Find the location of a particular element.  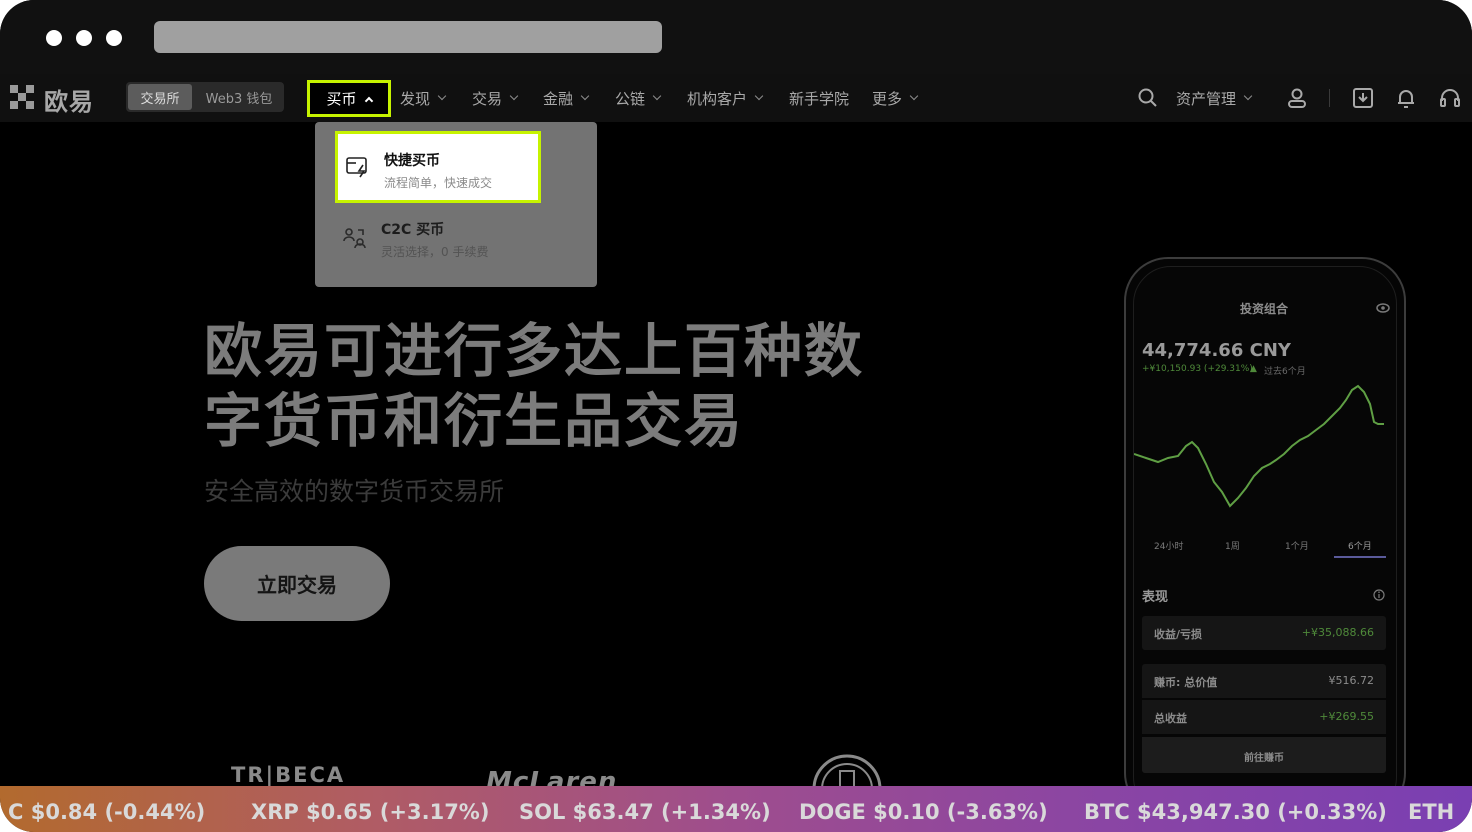

download-icon is located at coordinates (1363, 98).